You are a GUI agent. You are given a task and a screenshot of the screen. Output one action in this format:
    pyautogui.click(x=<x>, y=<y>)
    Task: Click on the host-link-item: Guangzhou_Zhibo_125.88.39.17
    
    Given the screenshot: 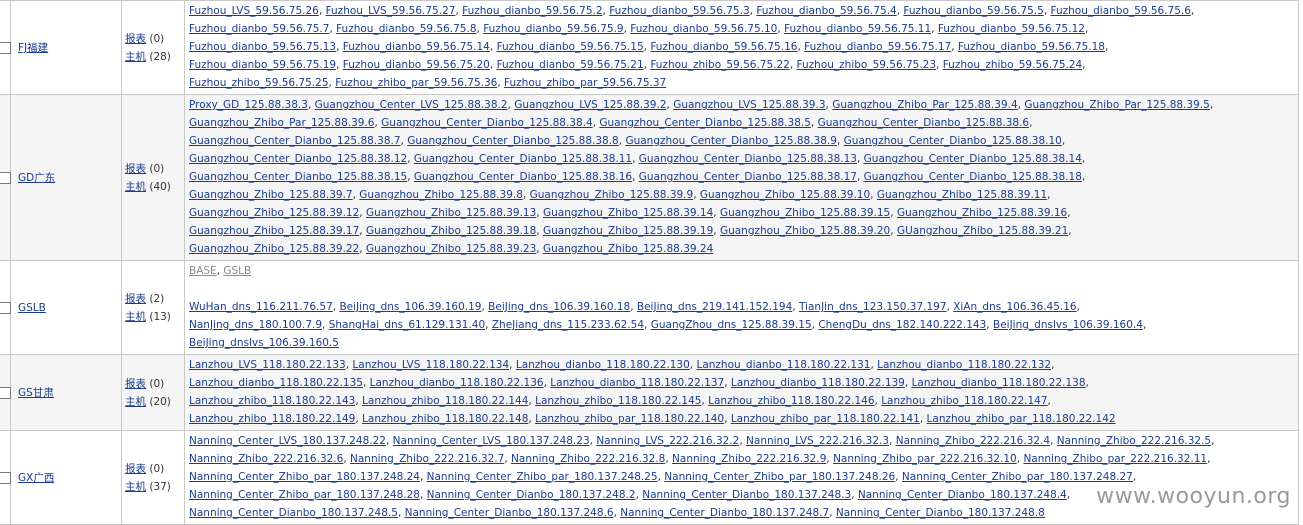 What is the action you would take?
    pyautogui.click(x=274, y=231)
    